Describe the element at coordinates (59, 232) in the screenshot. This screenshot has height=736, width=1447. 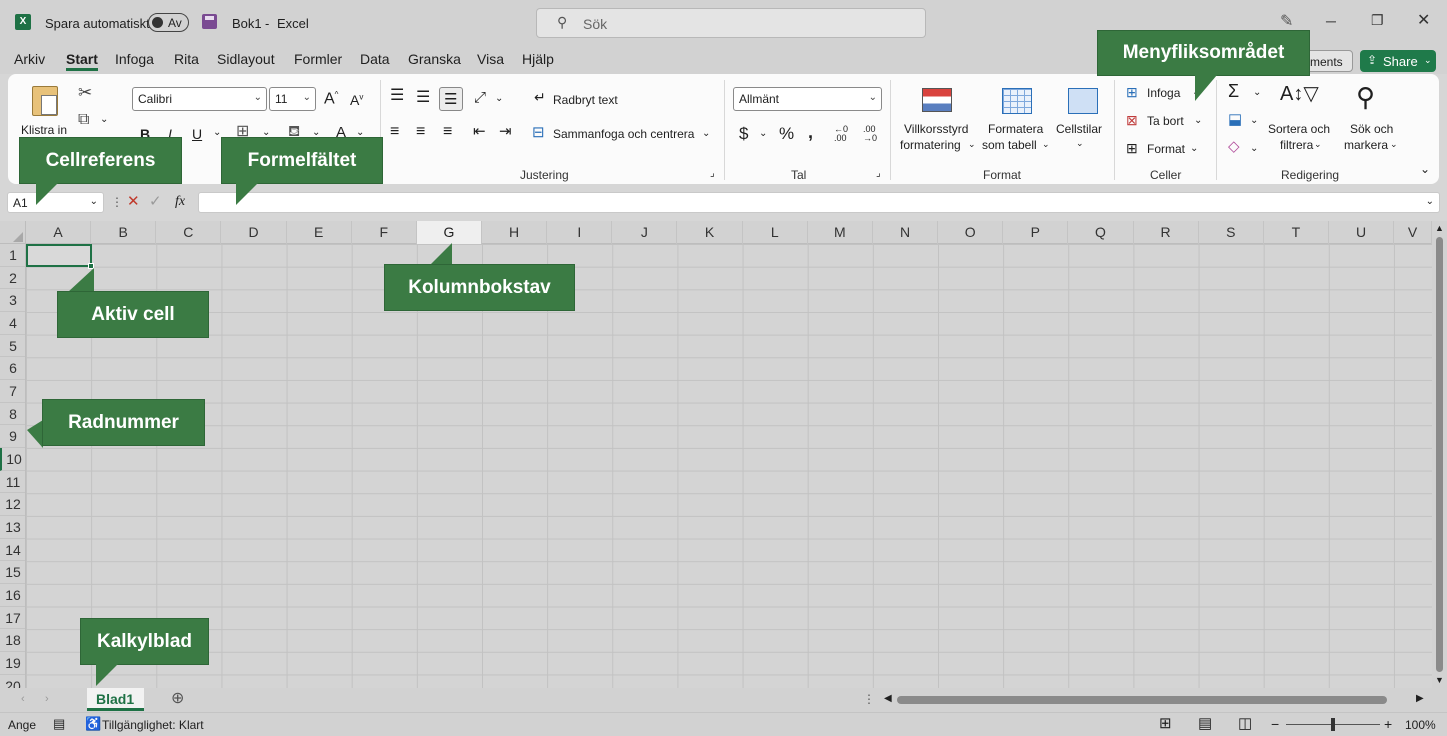
I see `column-header-a: A` at that location.